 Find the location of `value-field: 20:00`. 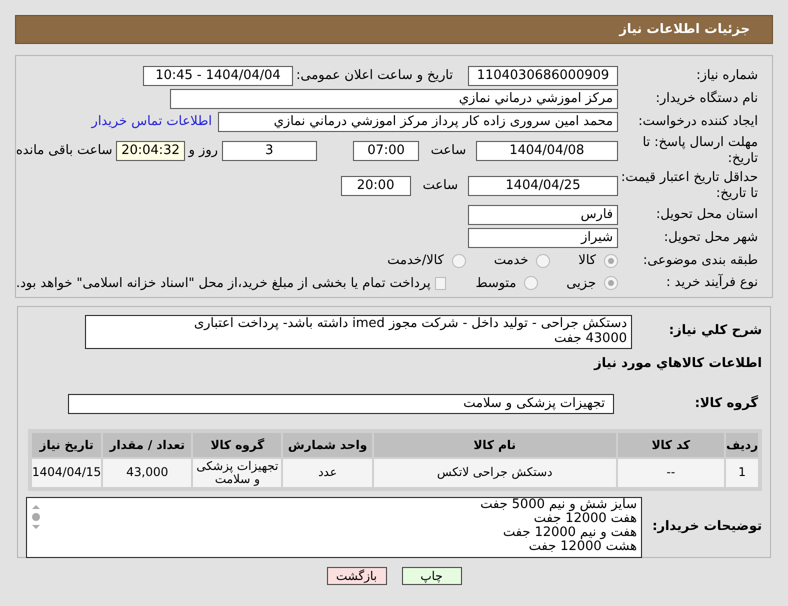

value-field: 20:00 is located at coordinates (375, 186).